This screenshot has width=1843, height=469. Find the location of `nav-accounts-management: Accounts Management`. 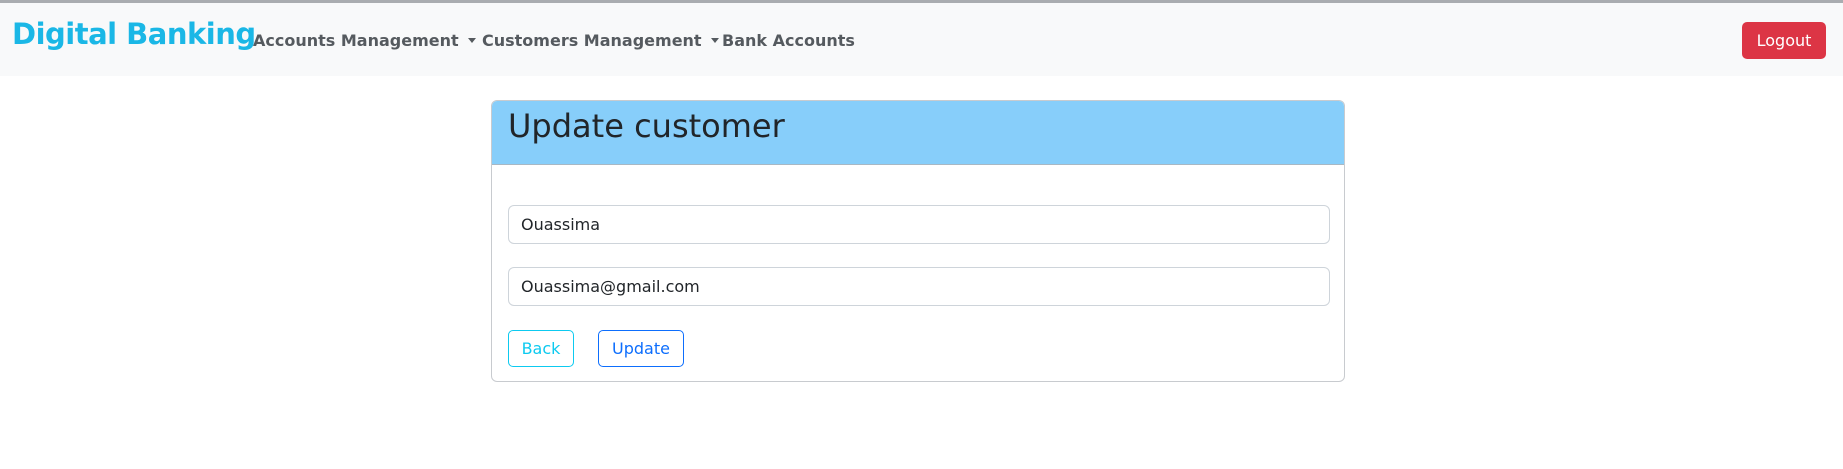

nav-accounts-management: Accounts Management is located at coordinates (364, 40).